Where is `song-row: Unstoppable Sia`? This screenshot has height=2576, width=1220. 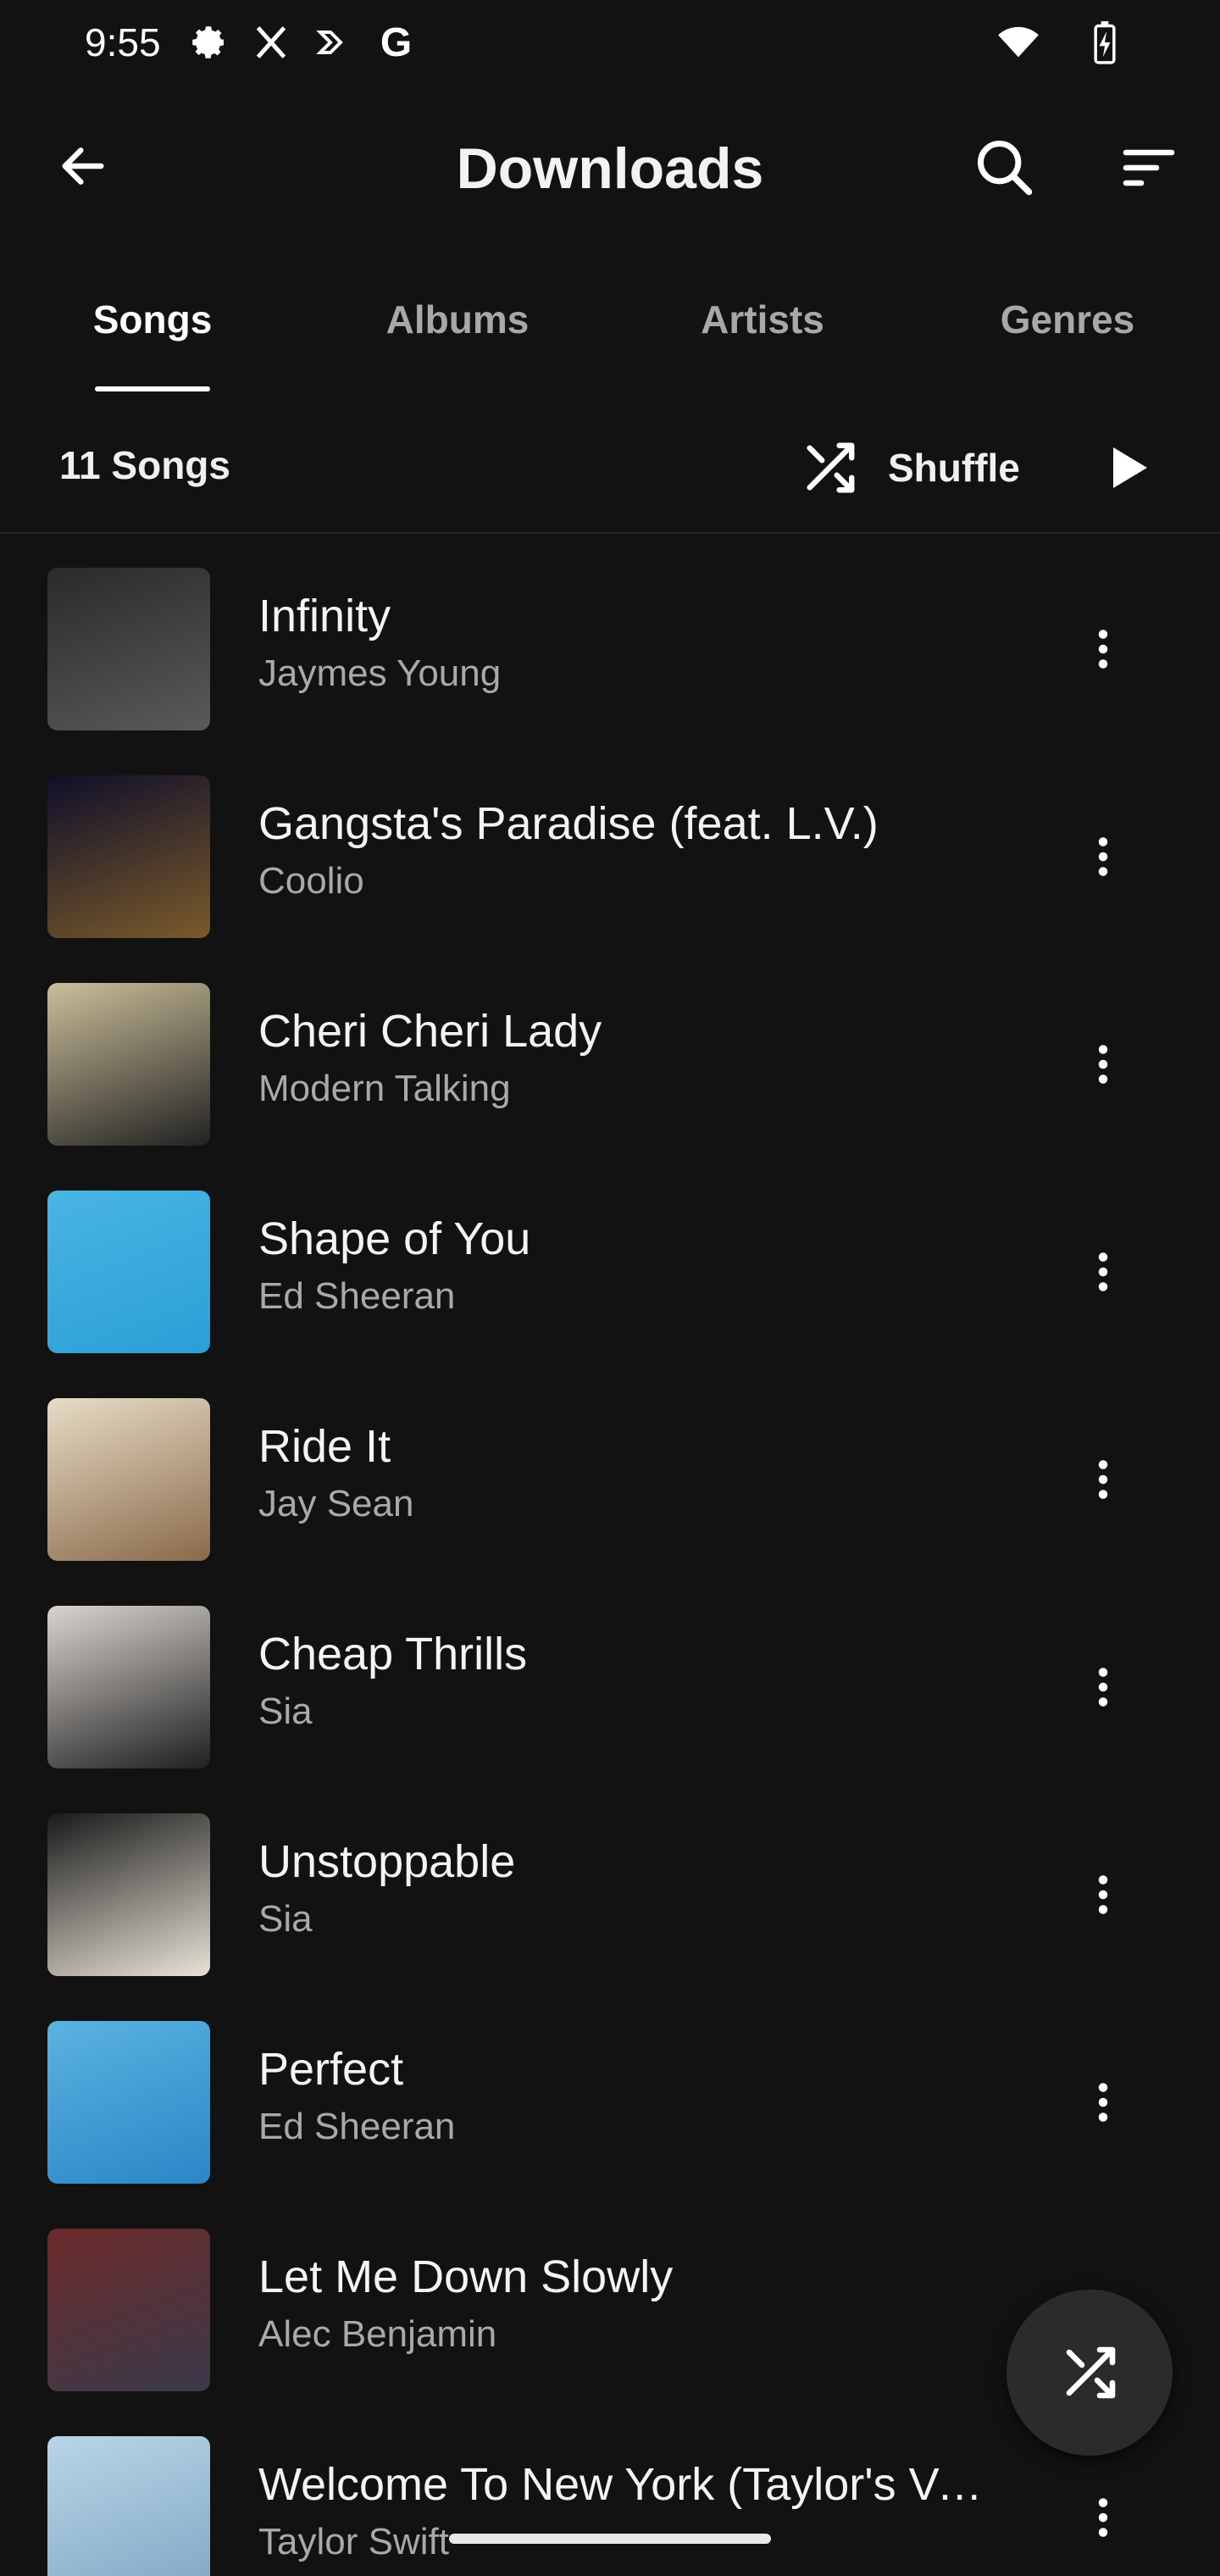
song-row: Unstoppable Sia is located at coordinates (610, 1892).